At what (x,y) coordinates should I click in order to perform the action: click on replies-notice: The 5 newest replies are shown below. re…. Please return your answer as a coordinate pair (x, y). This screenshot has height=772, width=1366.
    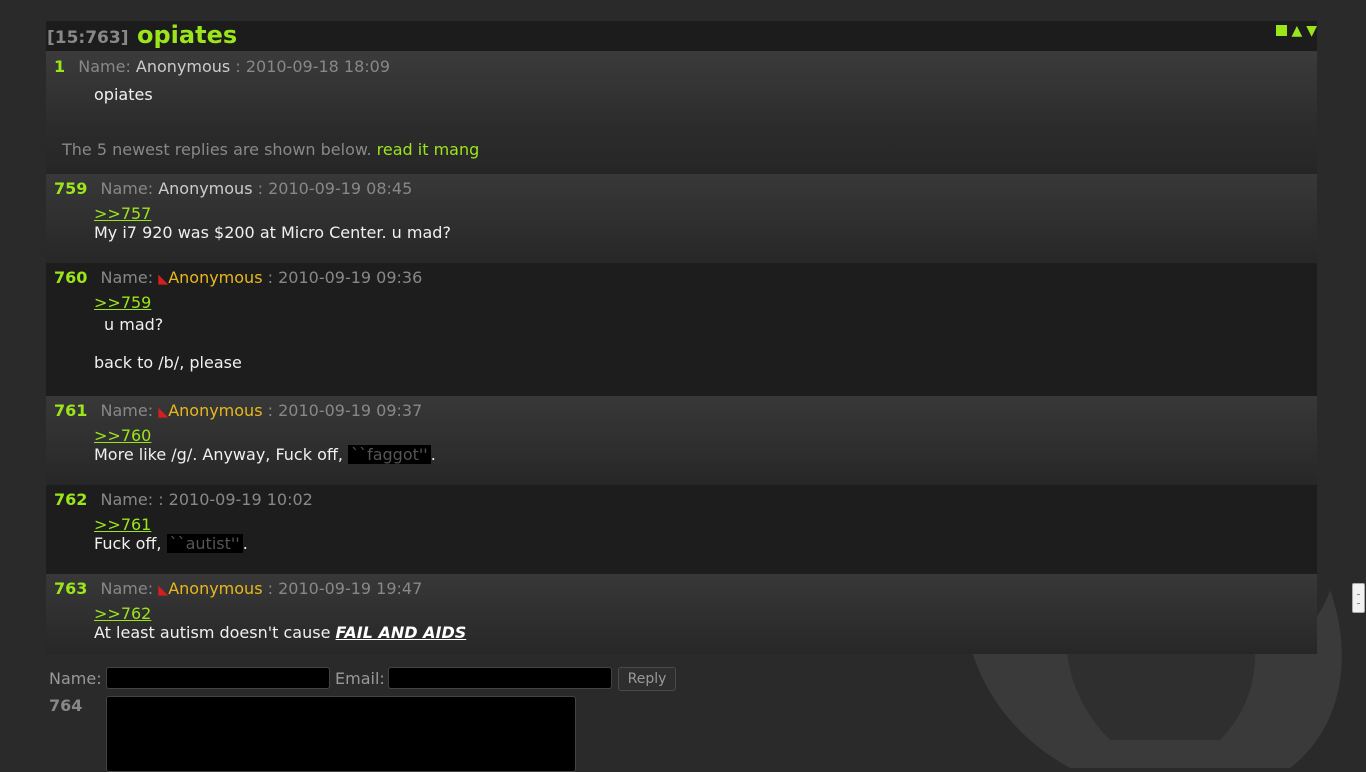
    Looking at the image, I should click on (270, 149).